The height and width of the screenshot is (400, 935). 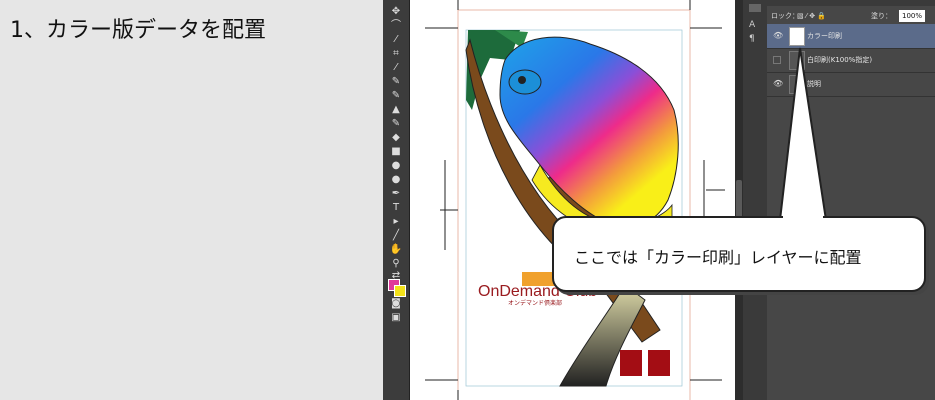 What do you see at coordinates (881, 16) in the screenshot?
I see `fill-label: 塗り：` at bounding box center [881, 16].